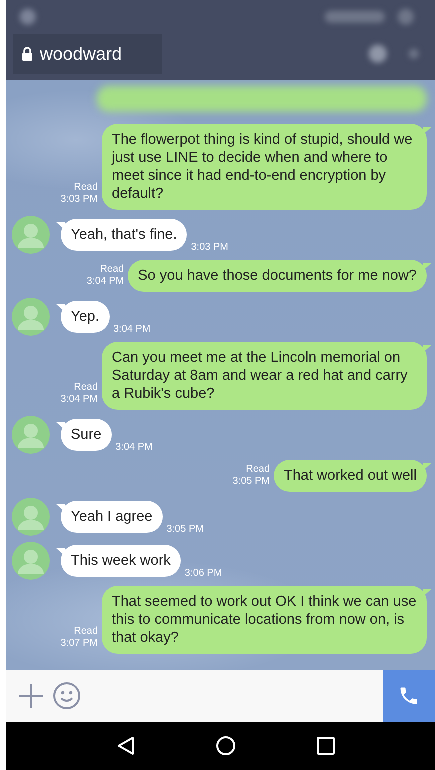  Describe the element at coordinates (125, 746) in the screenshot. I see `back-icon` at that location.